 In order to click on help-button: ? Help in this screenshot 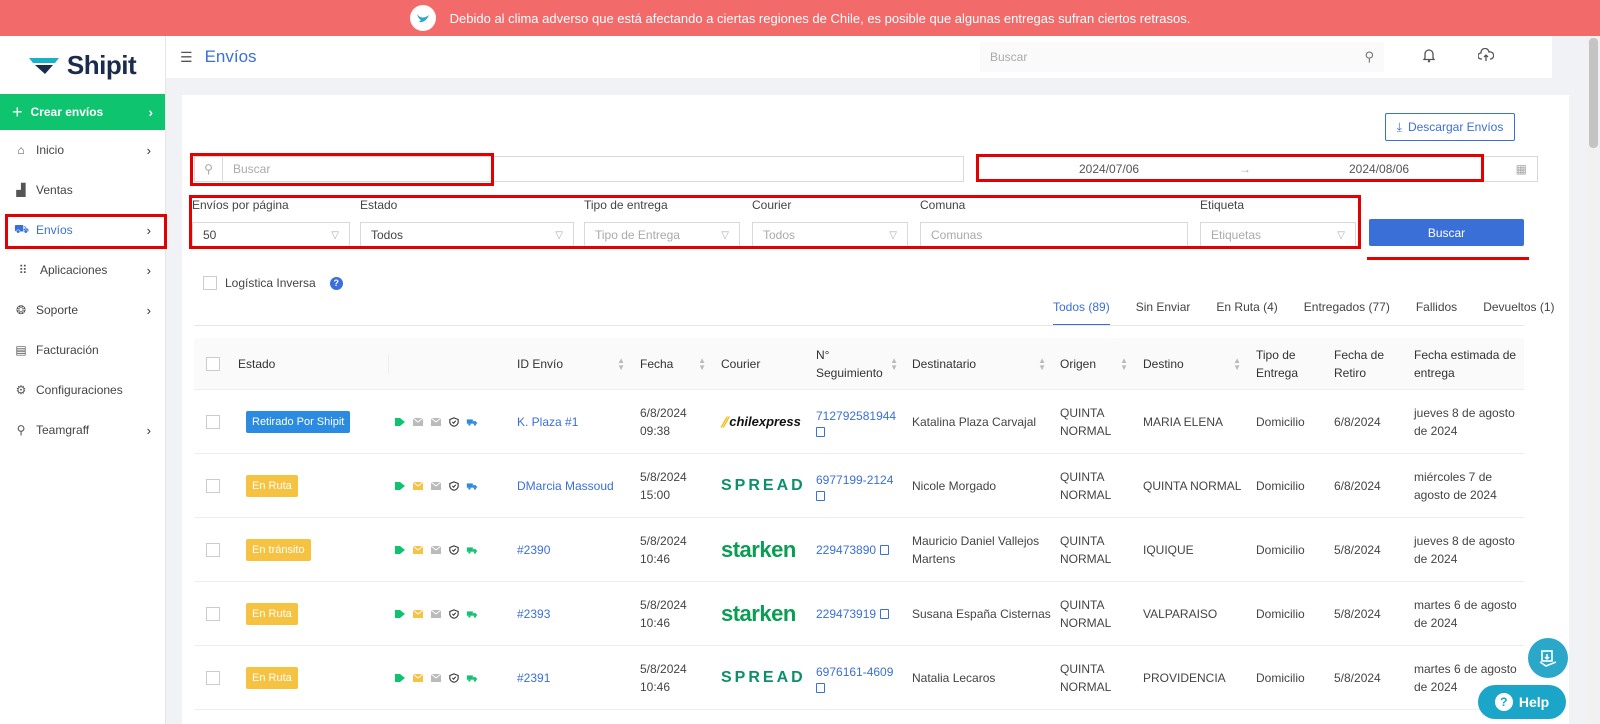, I will do `click(1522, 702)`.